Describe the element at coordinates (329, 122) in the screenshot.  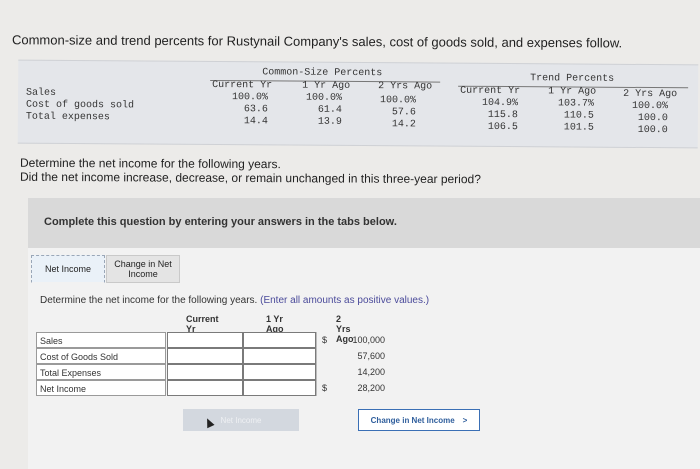
I see `common-expenses-1yr: 13.9` at that location.